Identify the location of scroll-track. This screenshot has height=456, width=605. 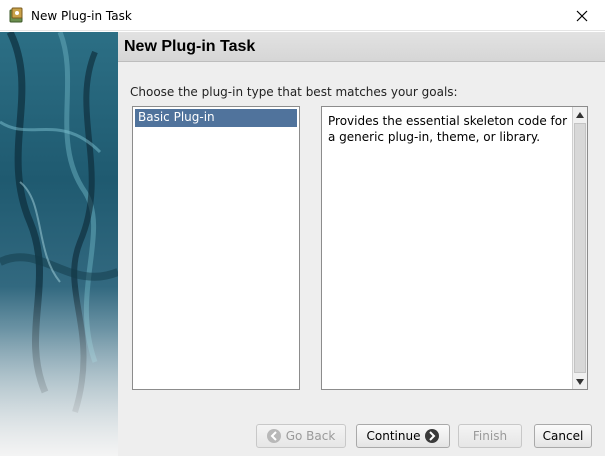
(580, 248).